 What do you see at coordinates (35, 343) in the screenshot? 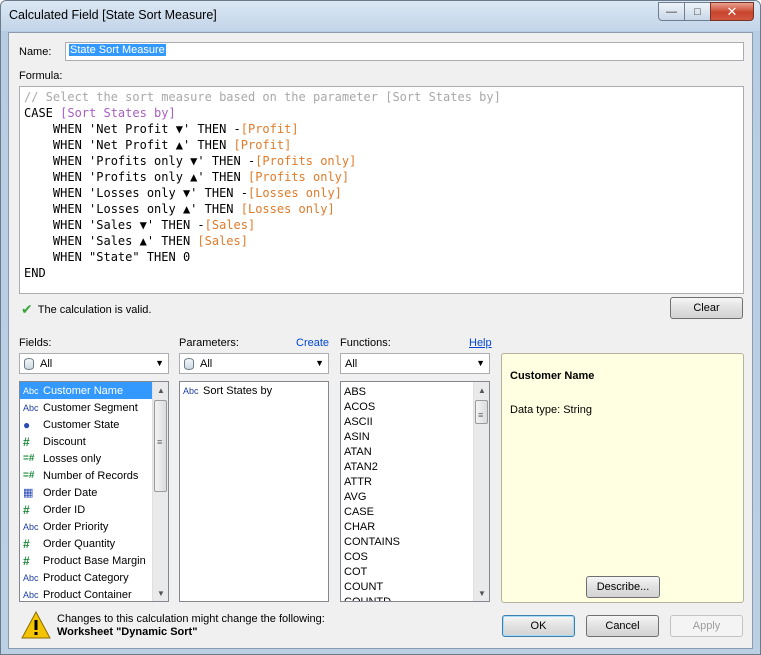
I see `fields-label: Fields:` at bounding box center [35, 343].